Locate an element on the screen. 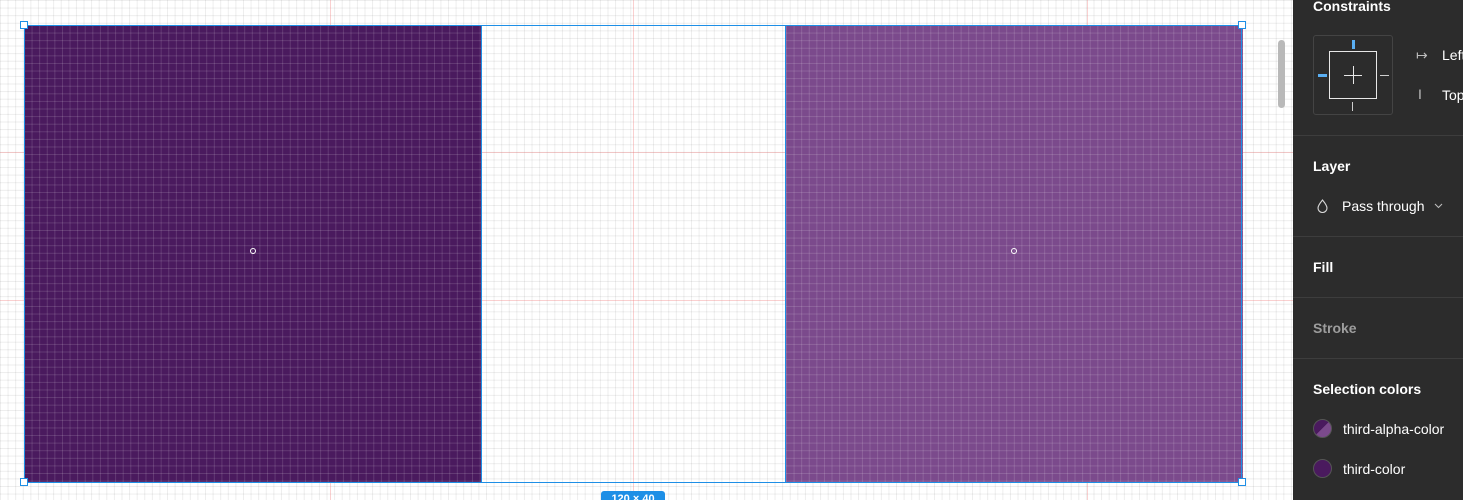  drop-icon is located at coordinates (1322, 206).